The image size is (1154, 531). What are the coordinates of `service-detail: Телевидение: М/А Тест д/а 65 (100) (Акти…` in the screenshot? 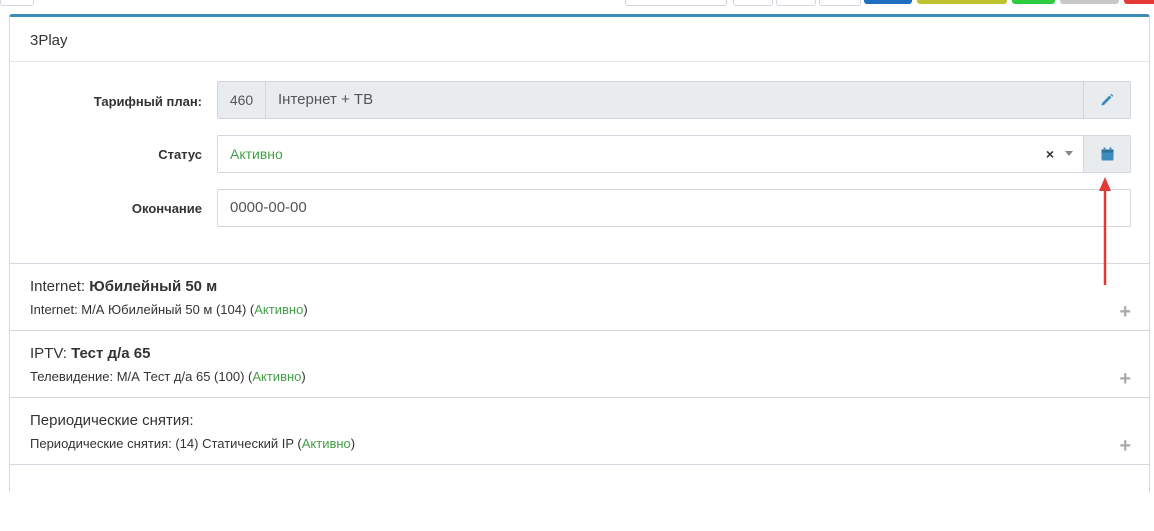 It's located at (168, 376).